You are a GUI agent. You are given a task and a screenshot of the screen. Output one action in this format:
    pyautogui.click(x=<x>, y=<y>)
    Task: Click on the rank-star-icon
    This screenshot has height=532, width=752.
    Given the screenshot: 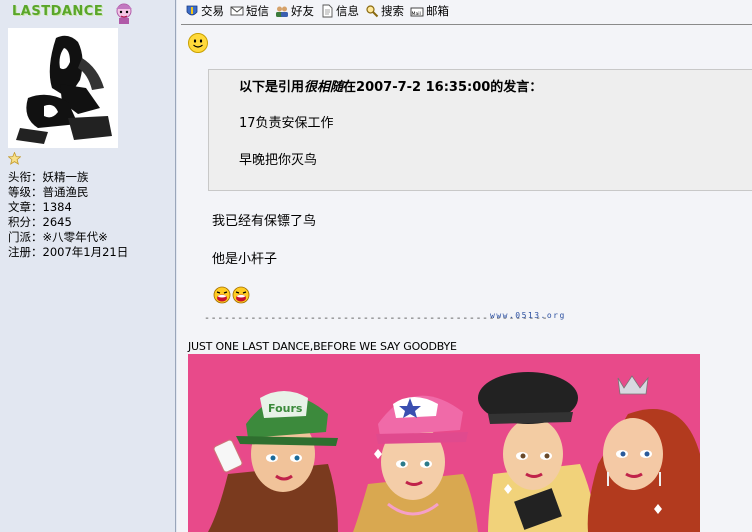 What is the action you would take?
    pyautogui.click(x=14, y=158)
    